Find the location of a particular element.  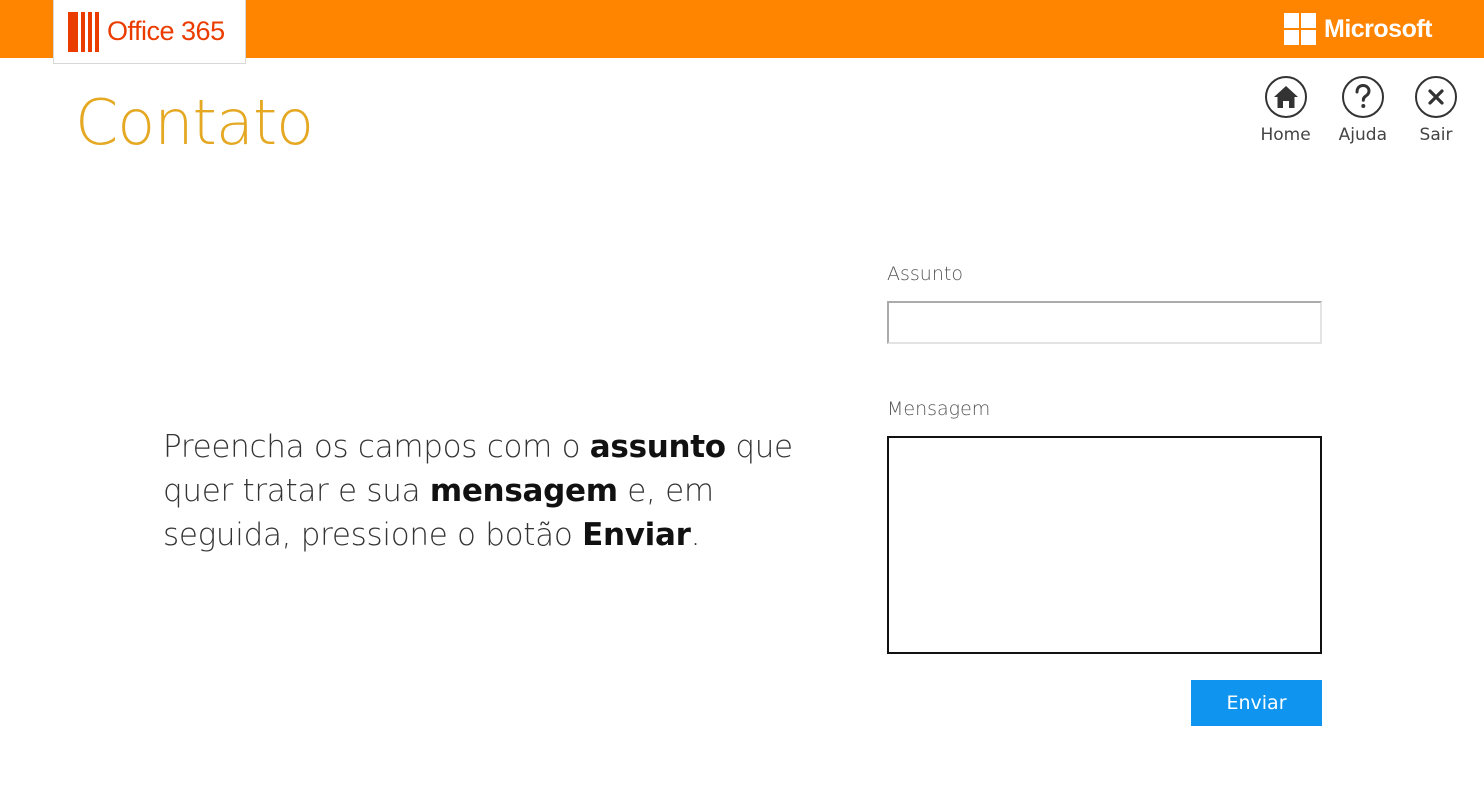

microsoft-logo: Microsoft is located at coordinates (1358, 29).